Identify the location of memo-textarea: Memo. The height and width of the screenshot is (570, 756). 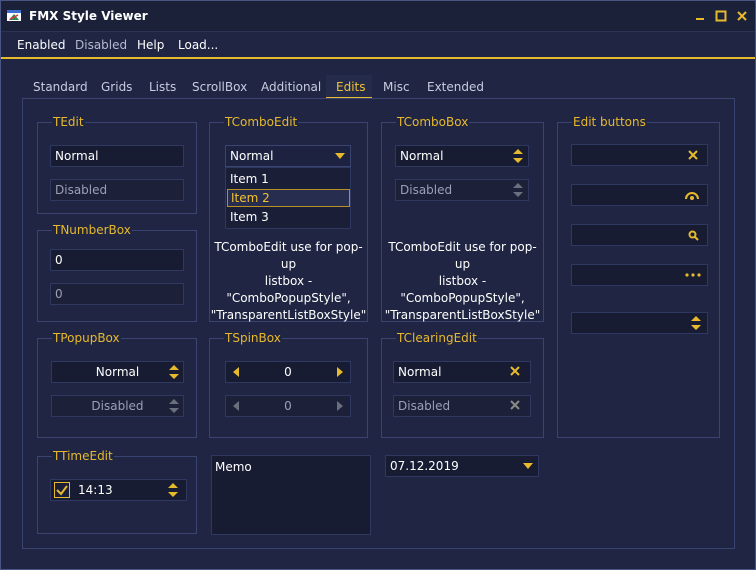
(291, 495).